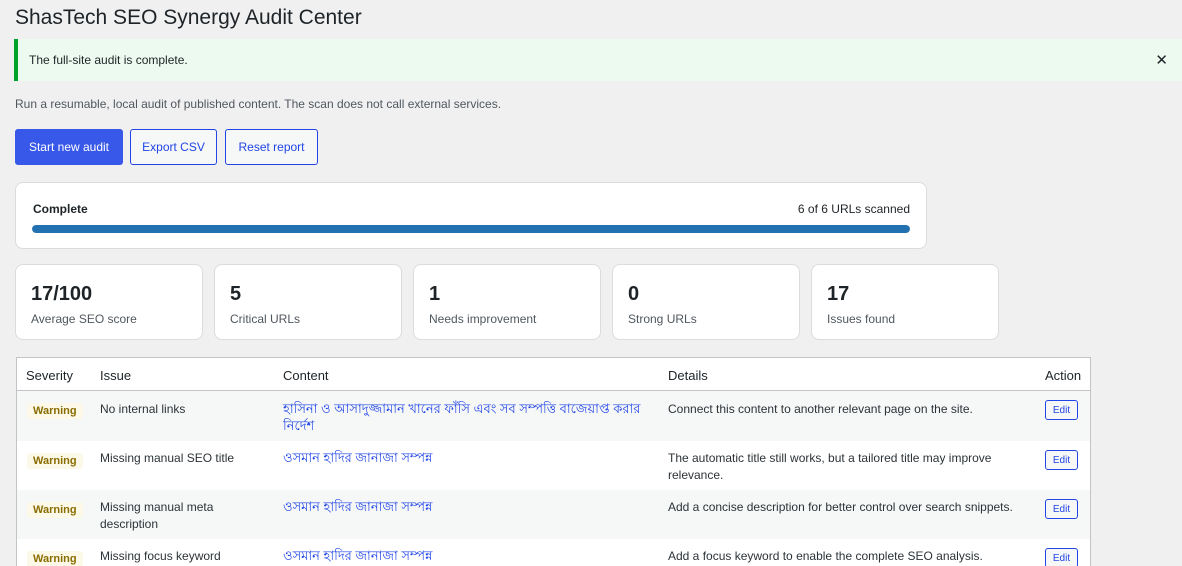 This screenshot has height=566, width=1182. I want to click on stat-average-seo-score: 17/100 Average SEO score, so click(109, 302).